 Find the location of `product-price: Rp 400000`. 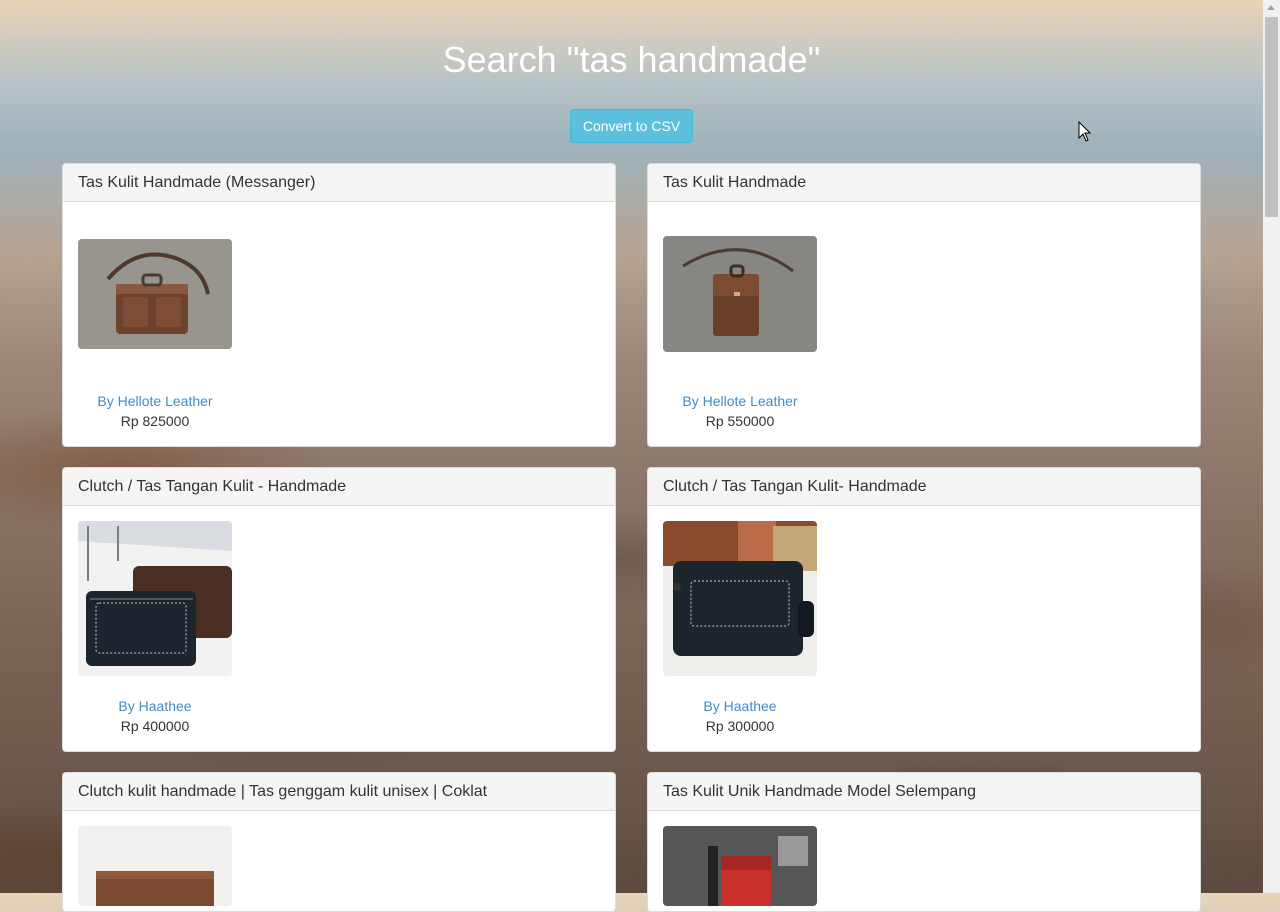

product-price: Rp 400000 is located at coordinates (155, 726).